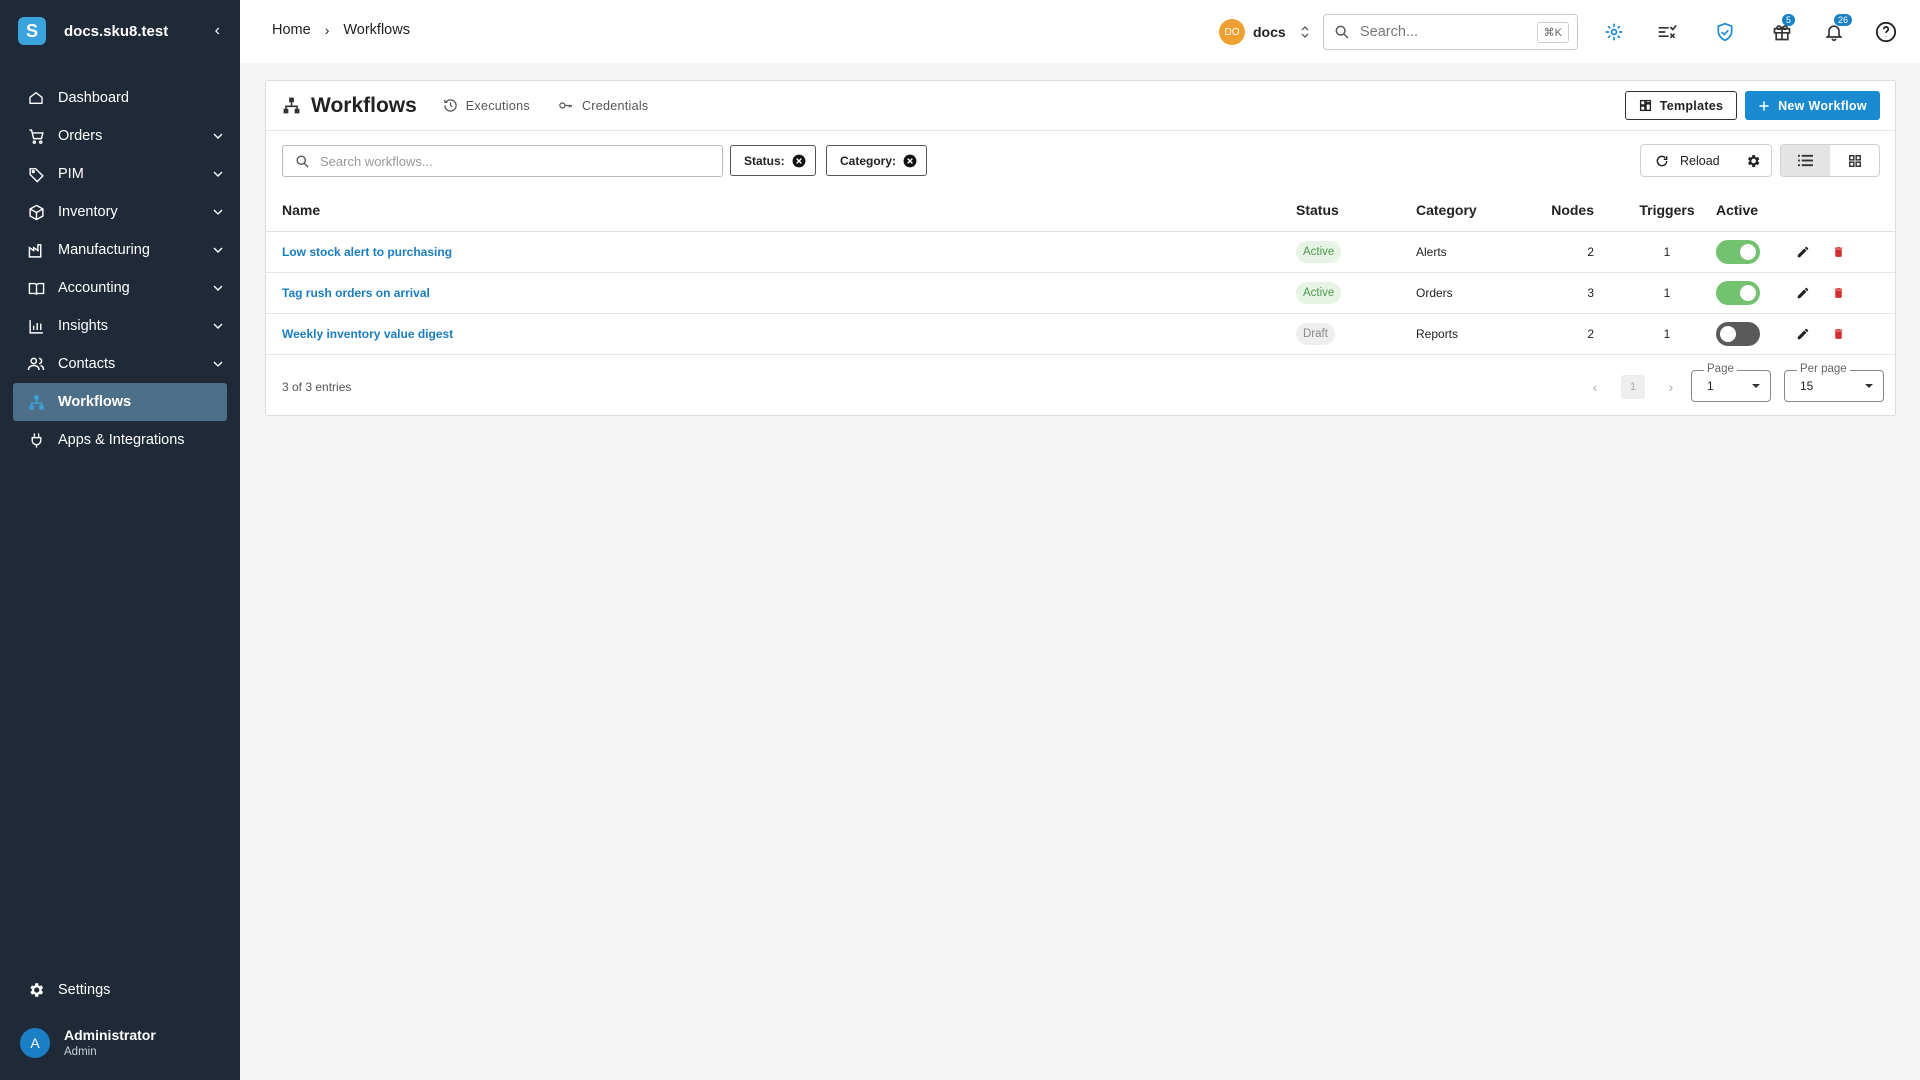 Image resolution: width=1920 pixels, height=1080 pixels. I want to click on sidebar-item-workflows: Workflows, so click(120, 402).